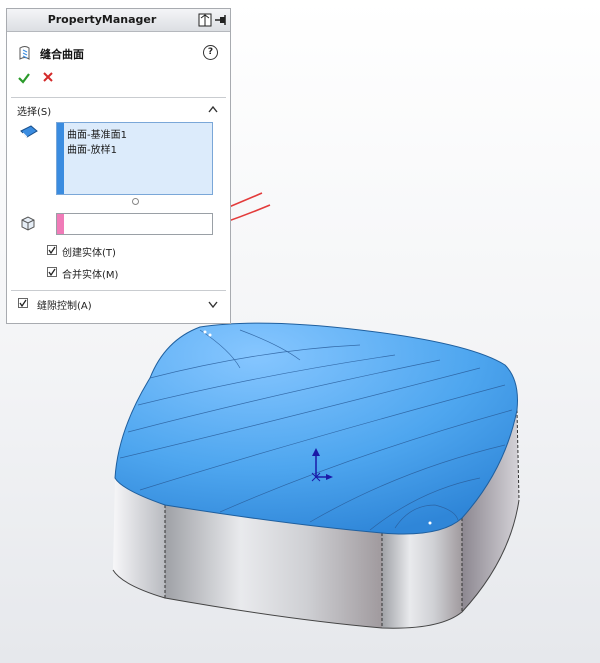 The width and height of the screenshot is (600, 663). I want to click on chevron-up-icon, so click(213, 109).